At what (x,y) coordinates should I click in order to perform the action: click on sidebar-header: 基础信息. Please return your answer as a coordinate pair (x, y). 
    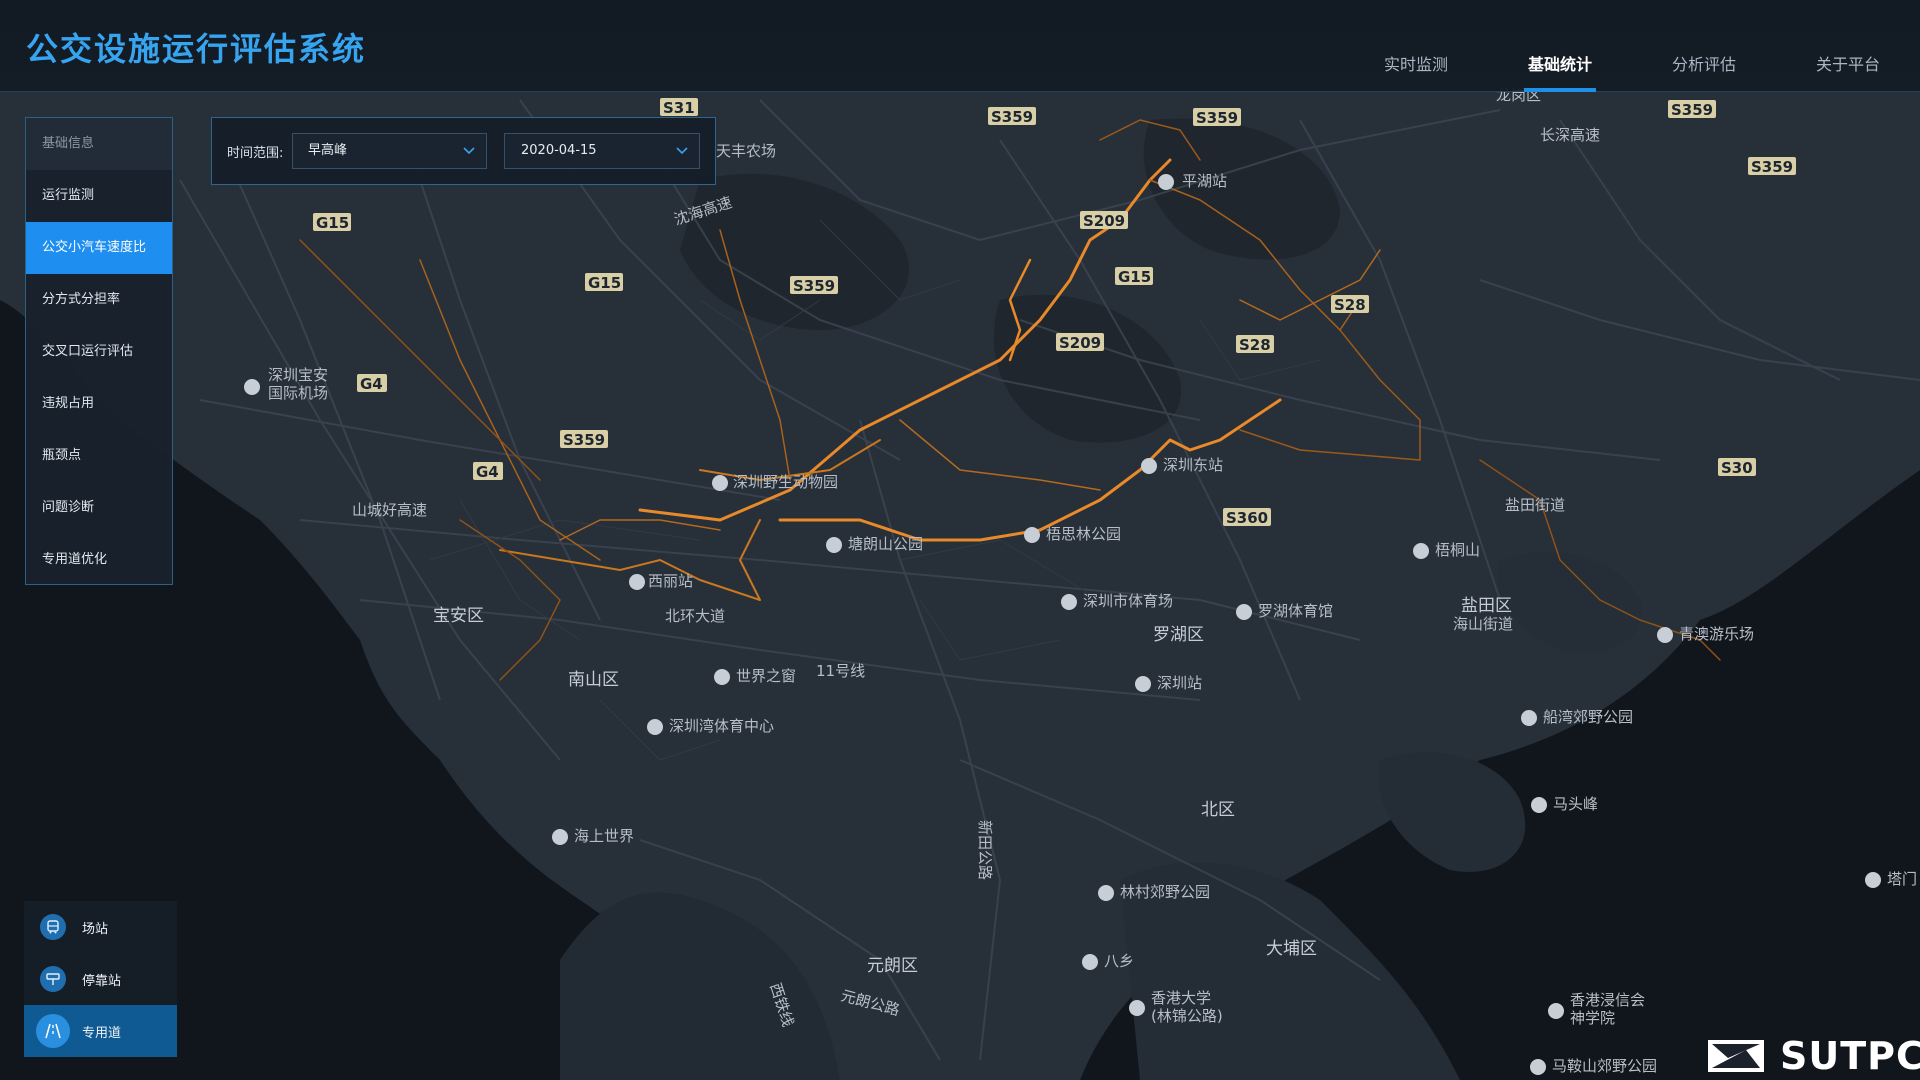
    Looking at the image, I should click on (99, 144).